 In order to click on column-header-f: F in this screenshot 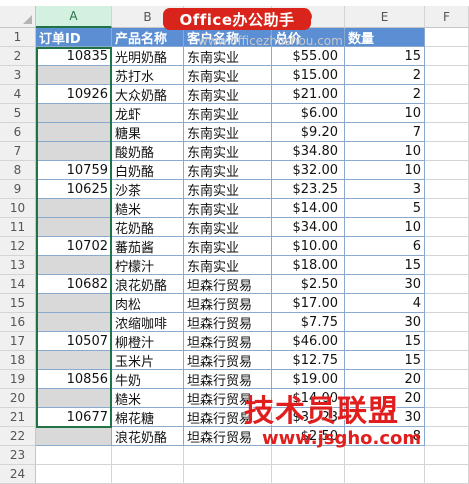, I will do `click(447, 17)`.